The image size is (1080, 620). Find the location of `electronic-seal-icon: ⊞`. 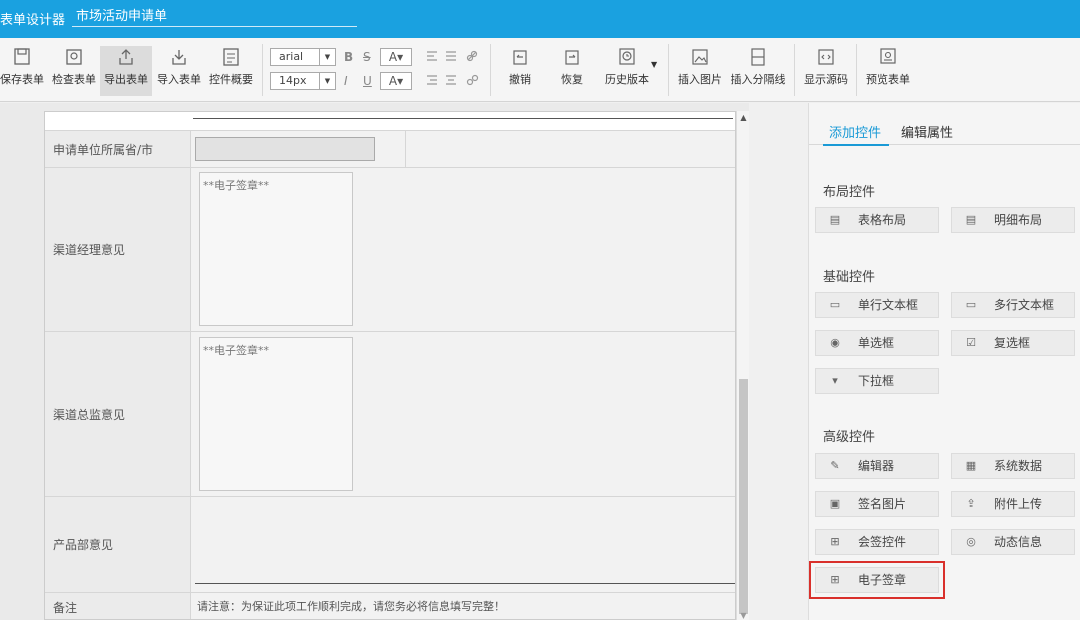

electronic-seal-icon: ⊞ is located at coordinates (835, 579).